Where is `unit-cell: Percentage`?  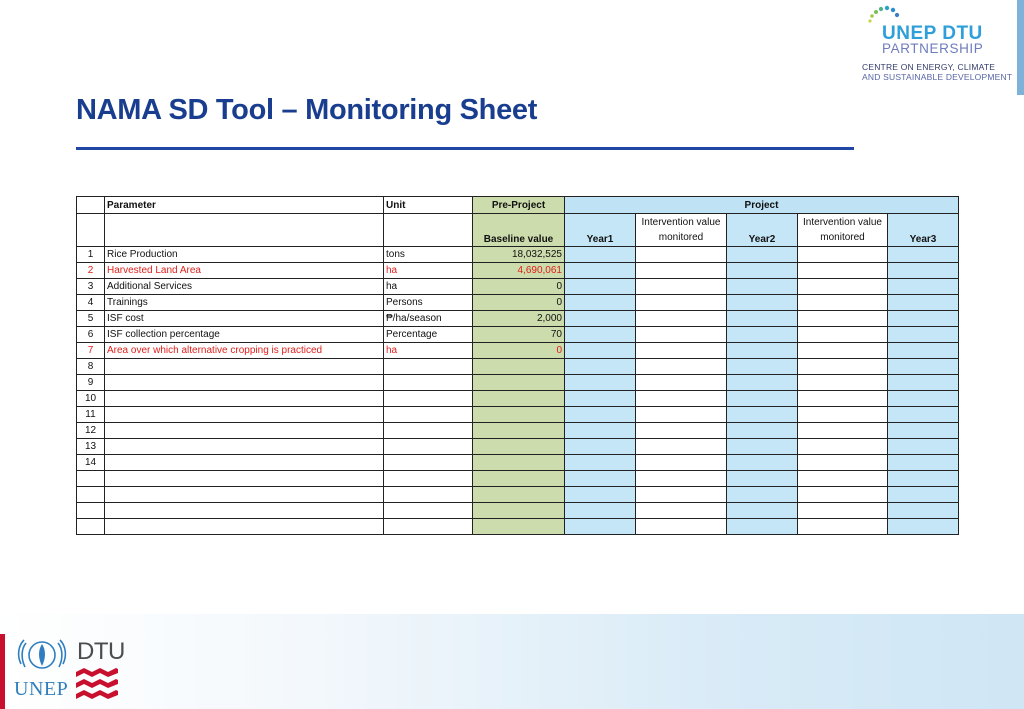 unit-cell: Percentage is located at coordinates (428, 334).